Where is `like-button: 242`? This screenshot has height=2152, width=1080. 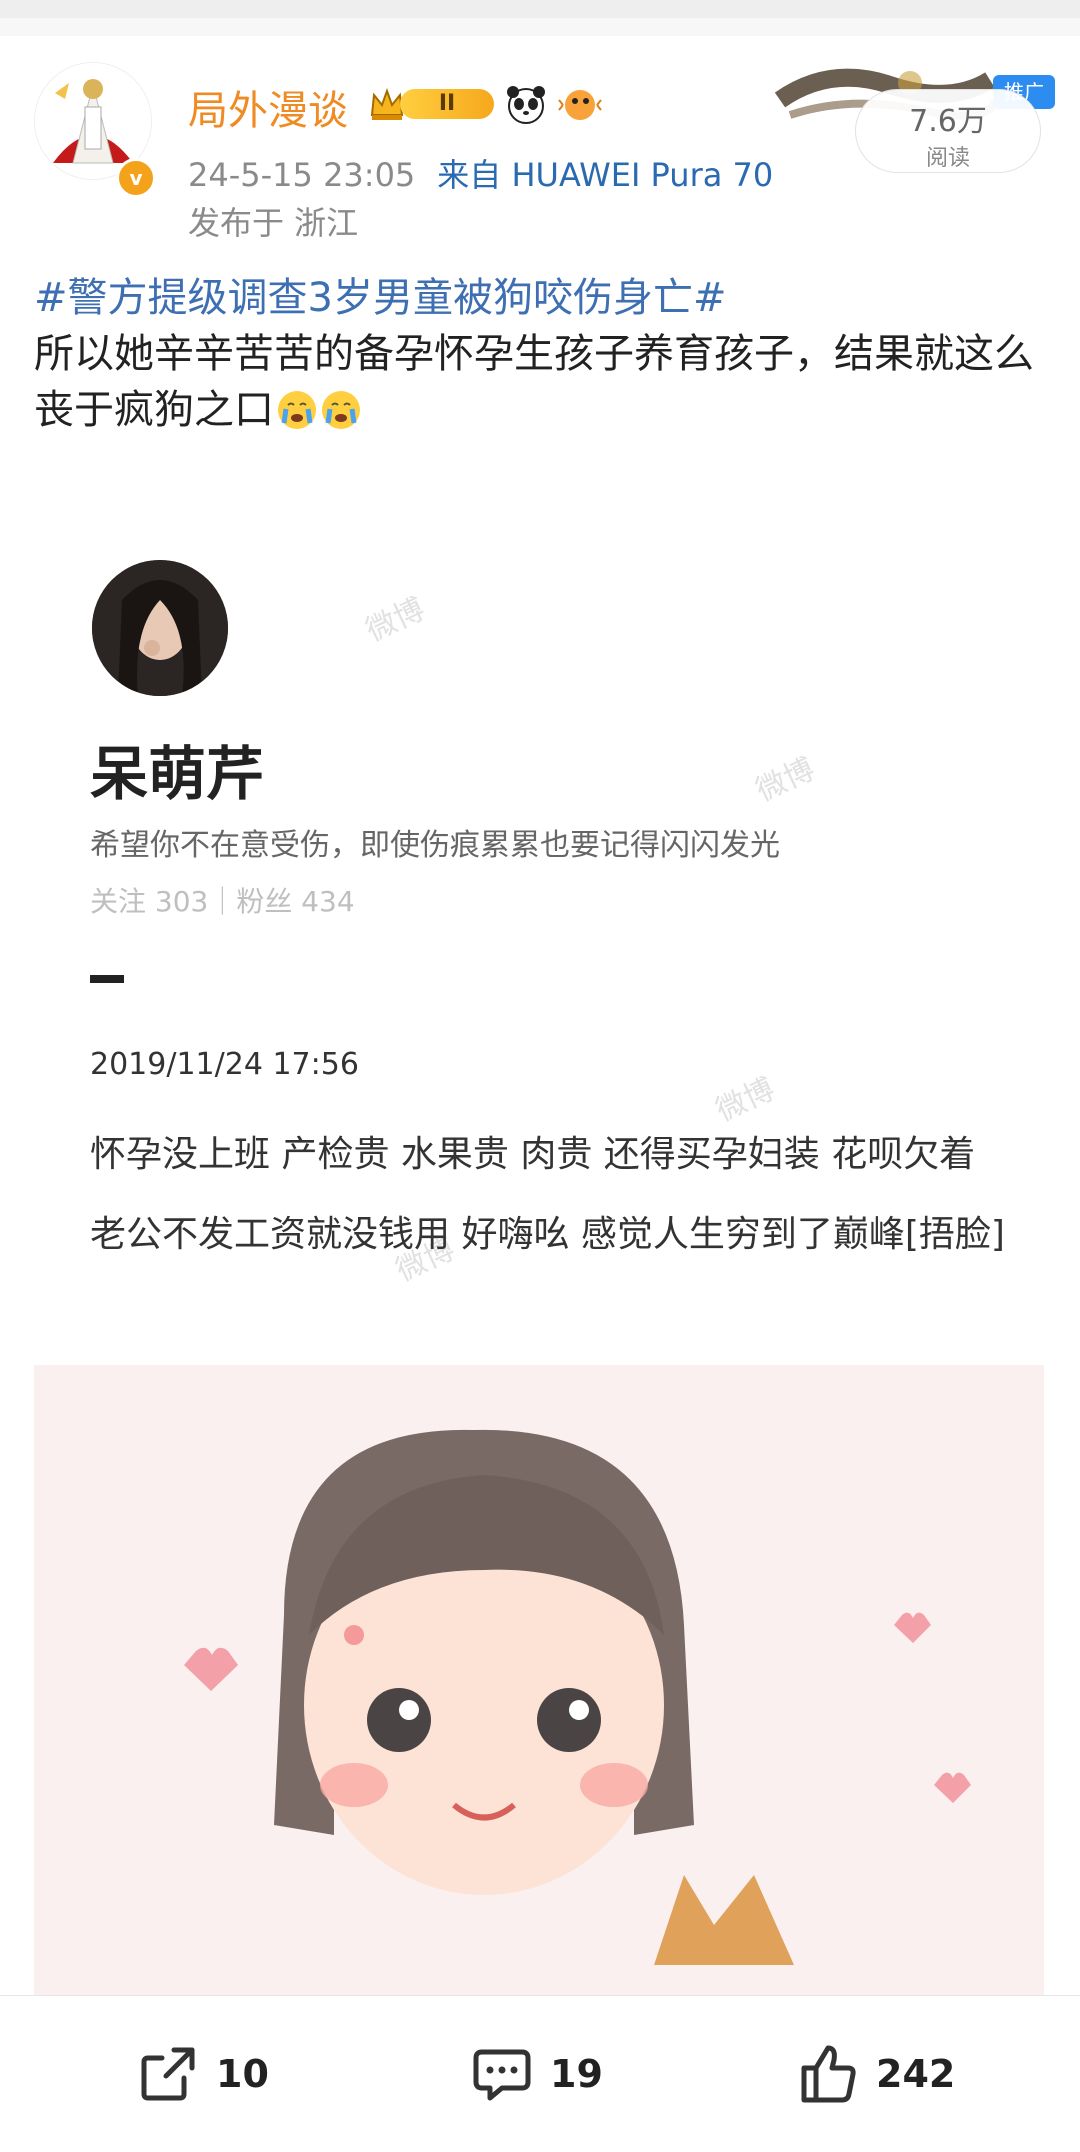 like-button: 242 is located at coordinates (875, 2074).